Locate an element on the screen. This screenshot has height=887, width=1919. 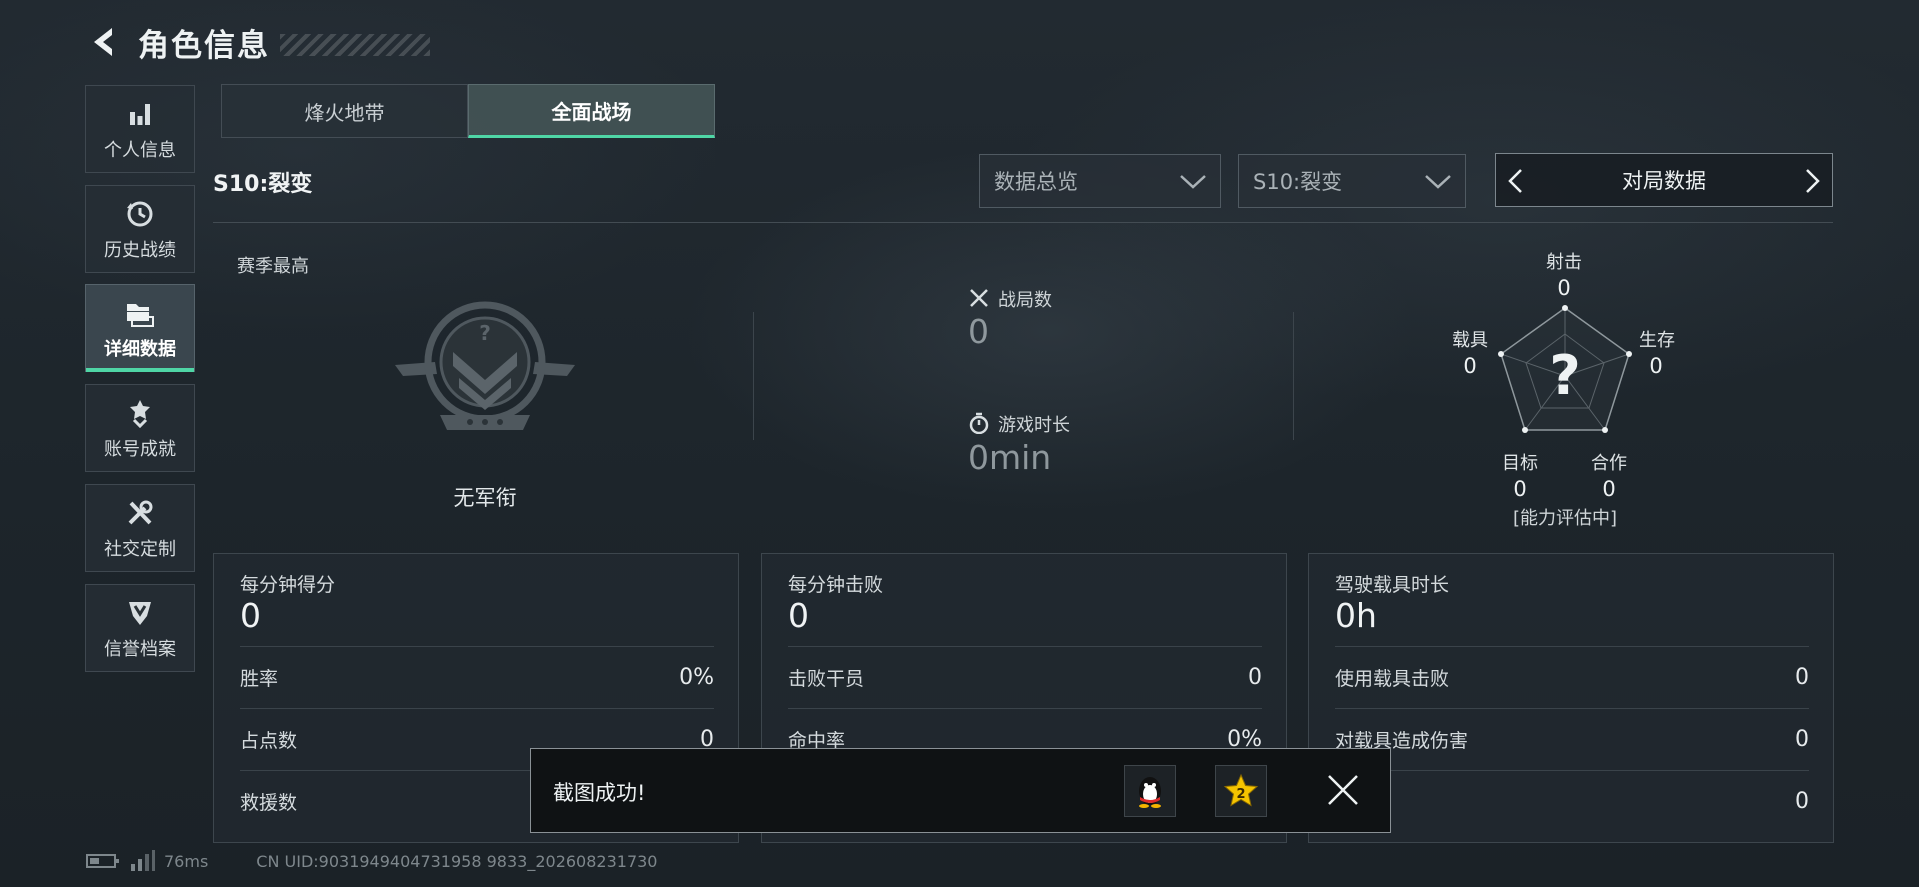
sidebar-item-label: 账号成就 is located at coordinates (140, 449).